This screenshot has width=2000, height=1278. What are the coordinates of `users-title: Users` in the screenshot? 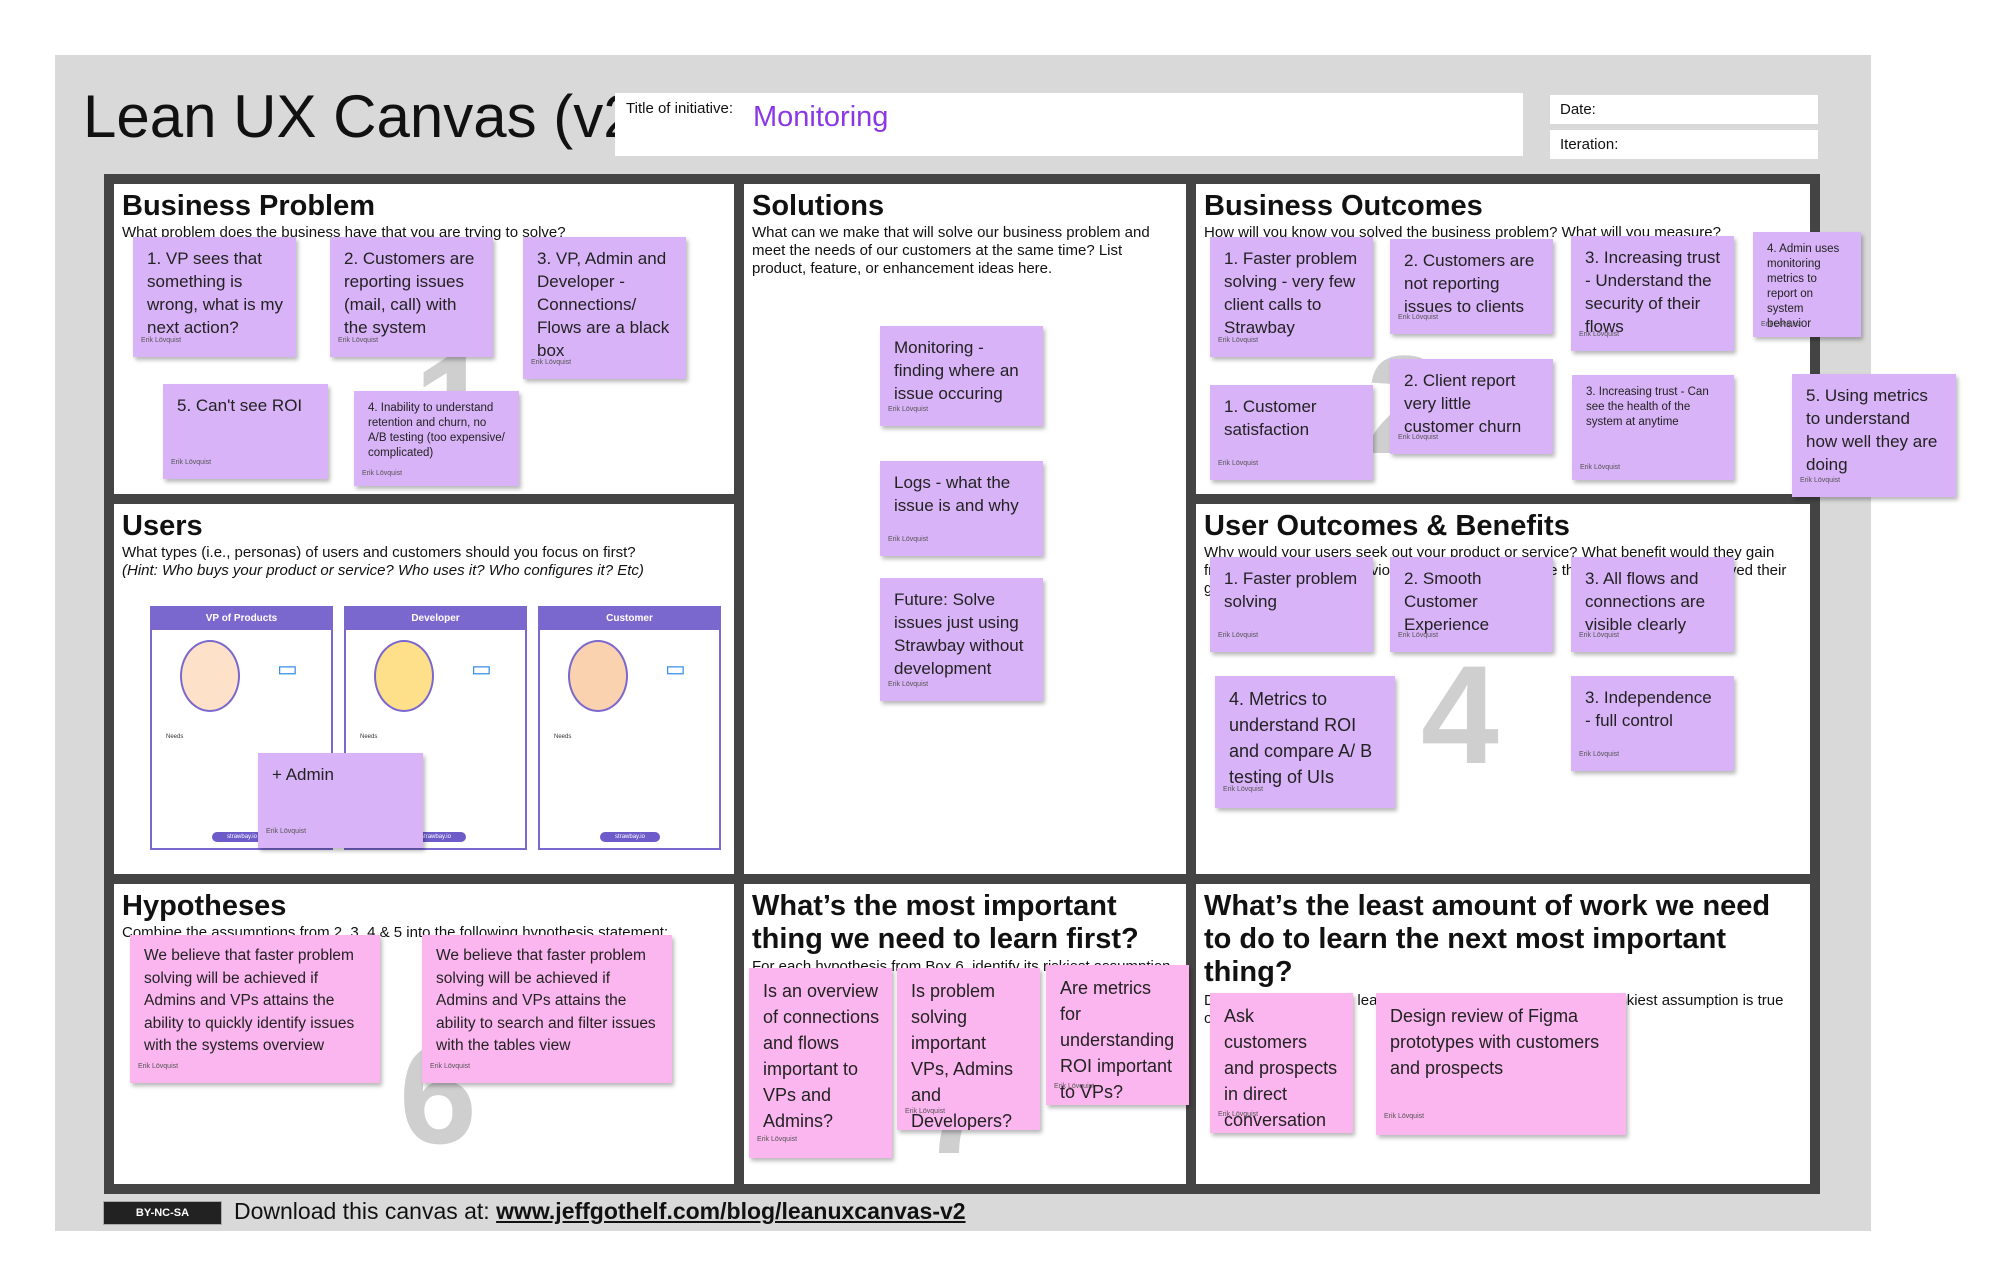 It's located at (162, 526).